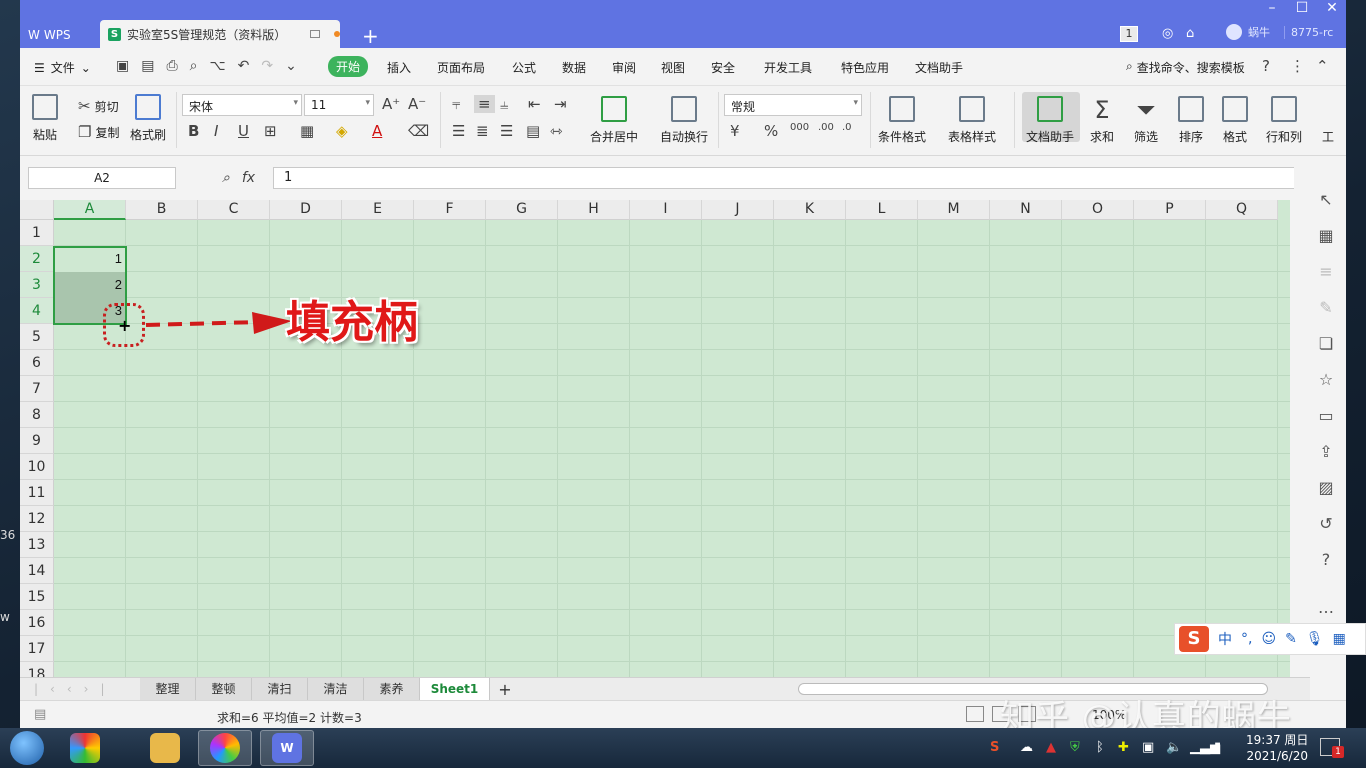 This screenshot has height=768, width=1366. Describe the element at coordinates (378, 210) in the screenshot. I see `column-header-e: E` at that location.